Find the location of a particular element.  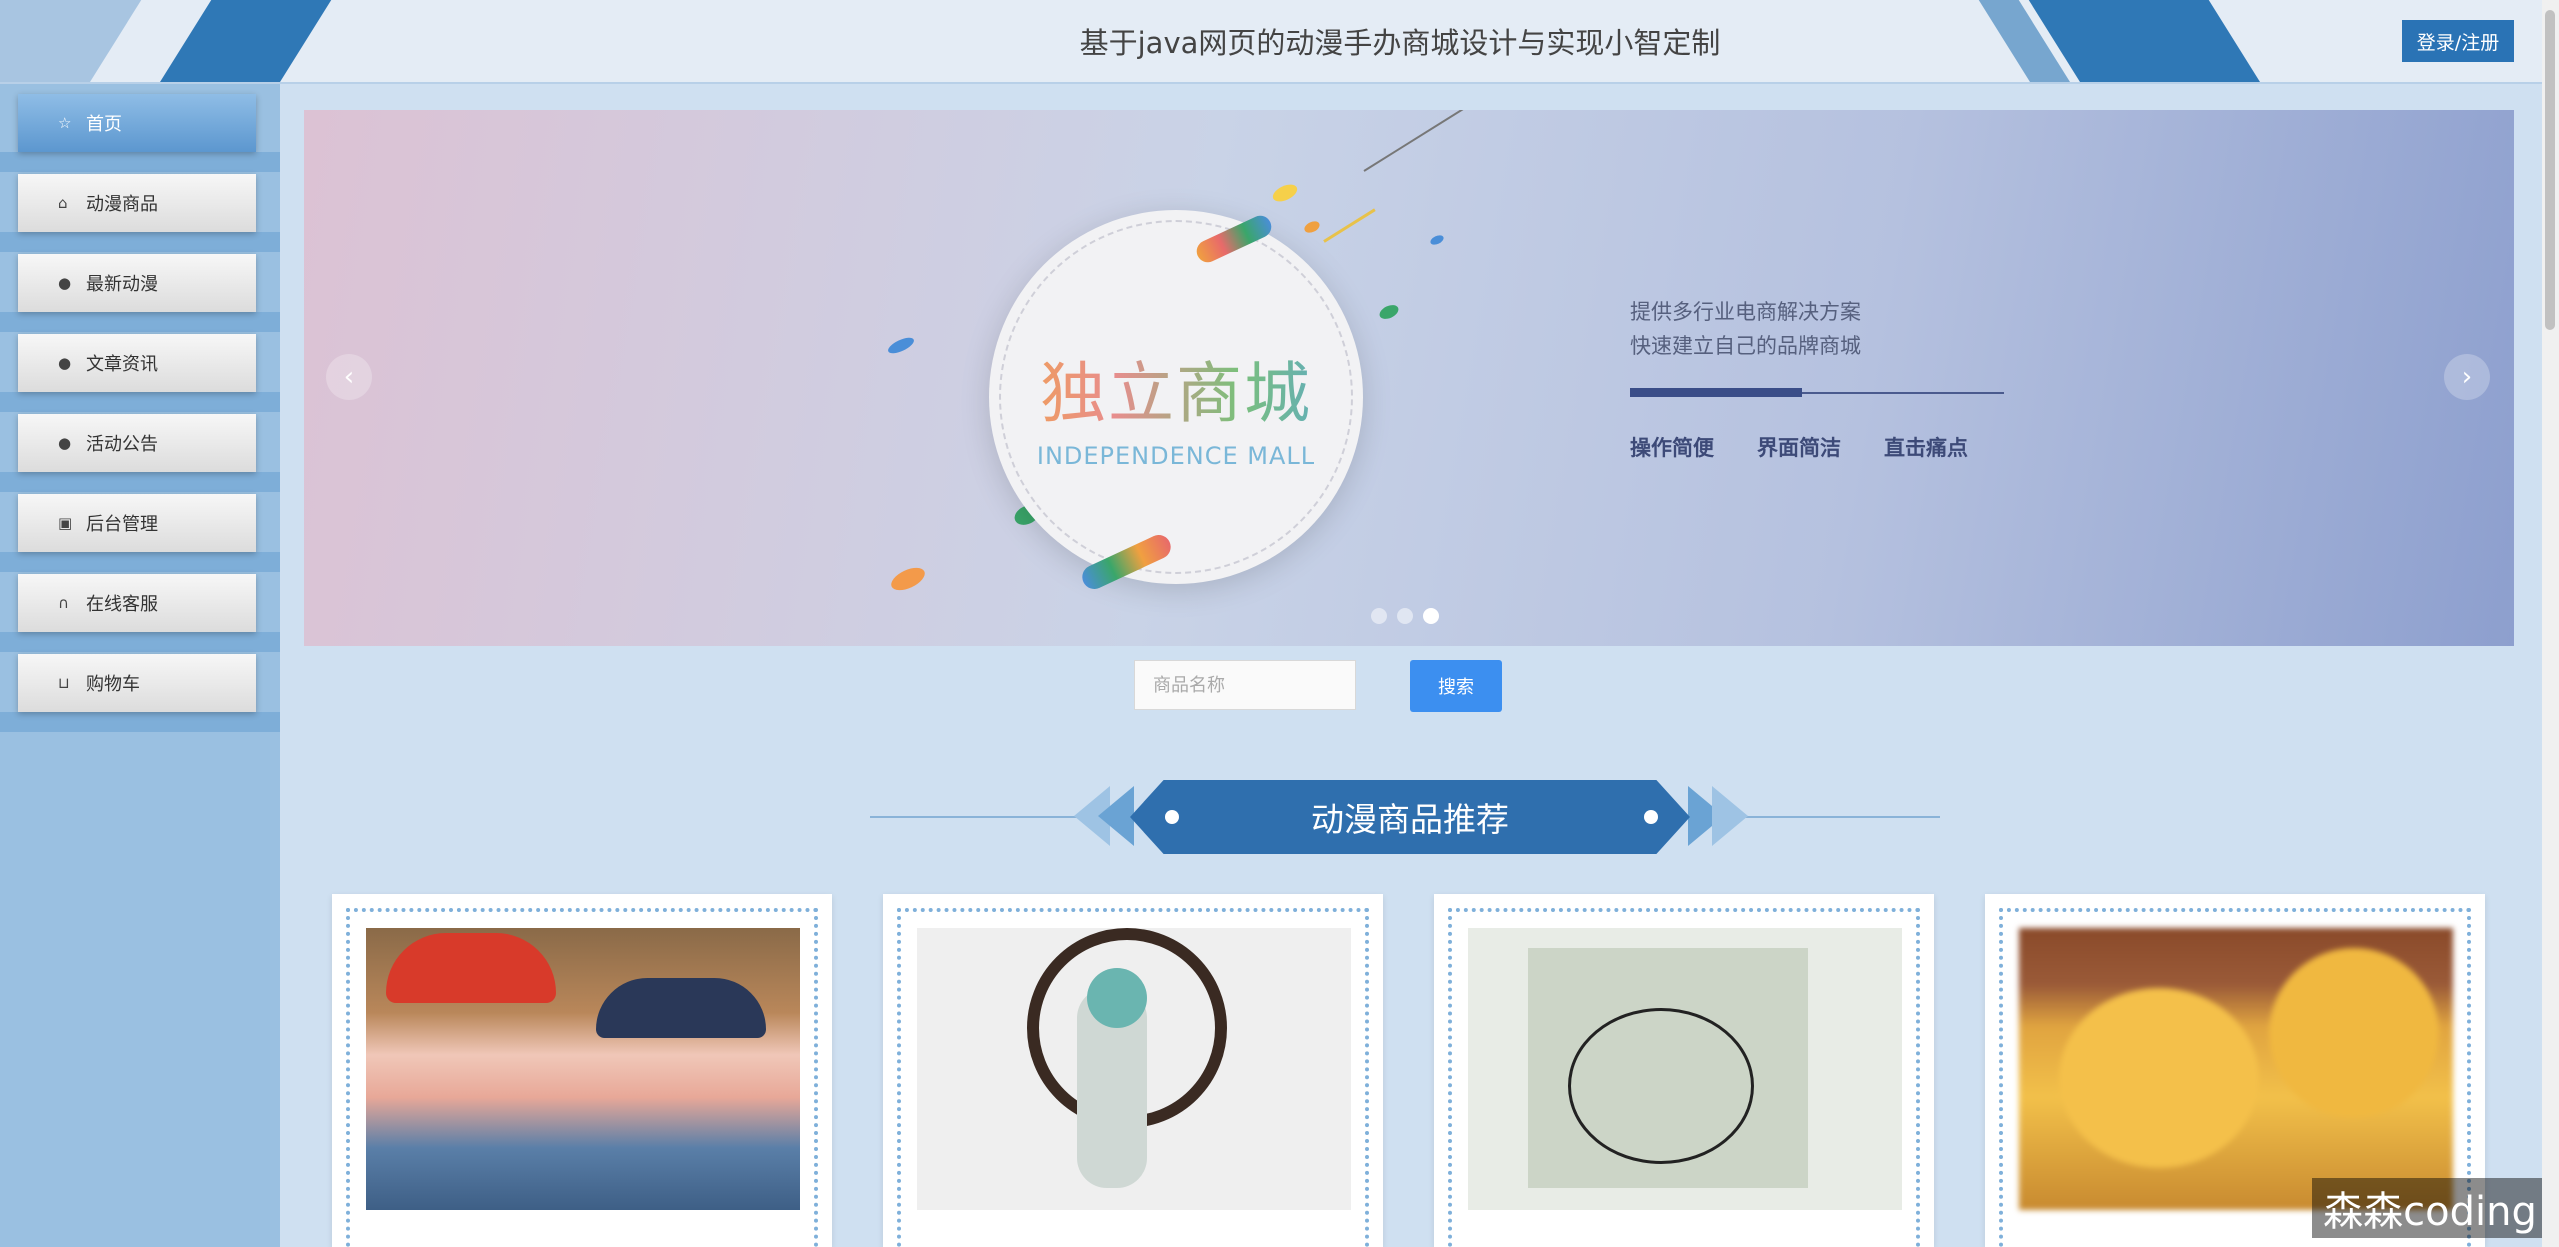

sidebar-item-cart: ⊔ 购物车 is located at coordinates (137, 683).